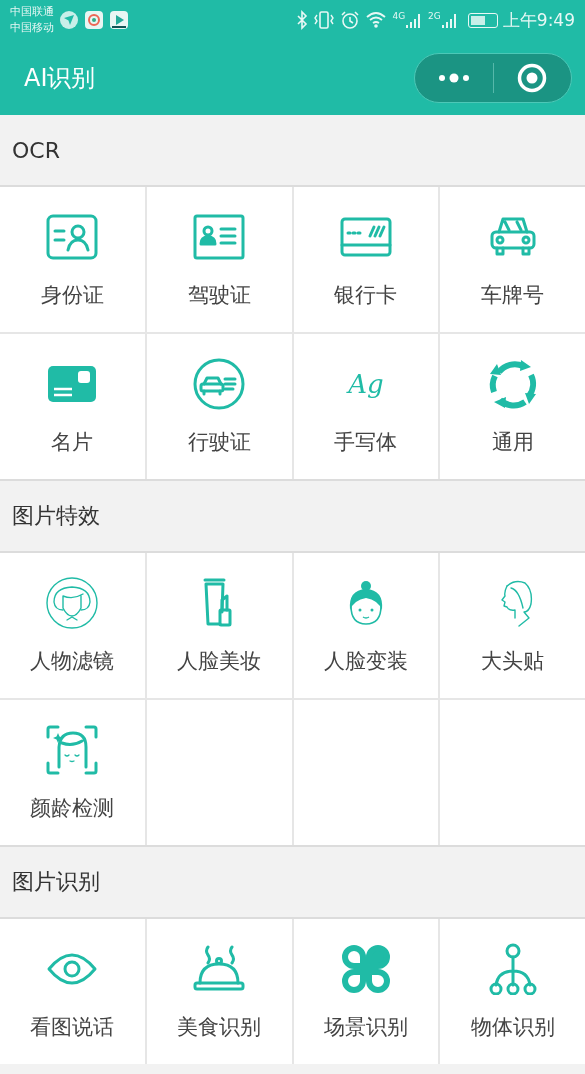  What do you see at coordinates (449, 20) in the screenshot?
I see `signal-icon` at bounding box center [449, 20].